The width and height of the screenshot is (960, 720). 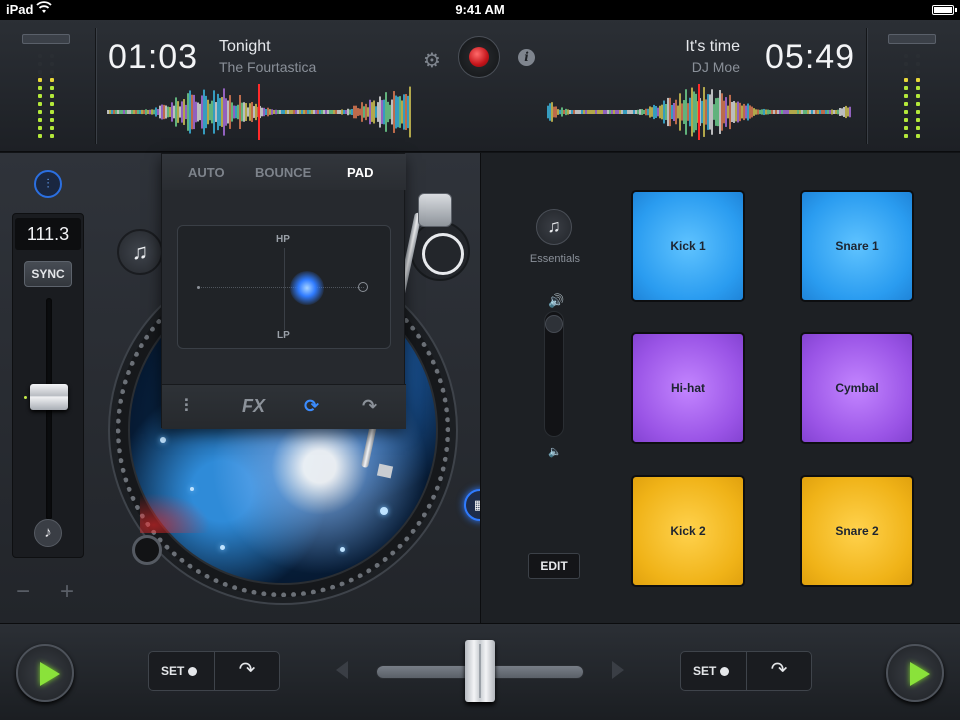 What do you see at coordinates (206, 172) in the screenshot?
I see `tab-auto: AUTO` at bounding box center [206, 172].